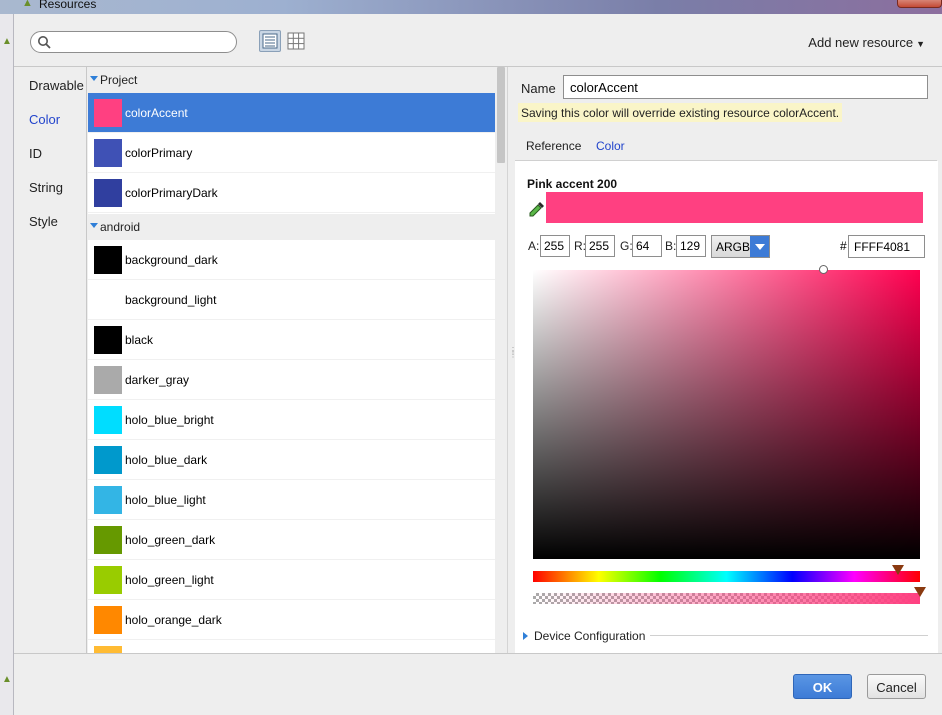 The image size is (942, 715). I want to click on background-window-edge: ▲ ▲, so click(7, 364).